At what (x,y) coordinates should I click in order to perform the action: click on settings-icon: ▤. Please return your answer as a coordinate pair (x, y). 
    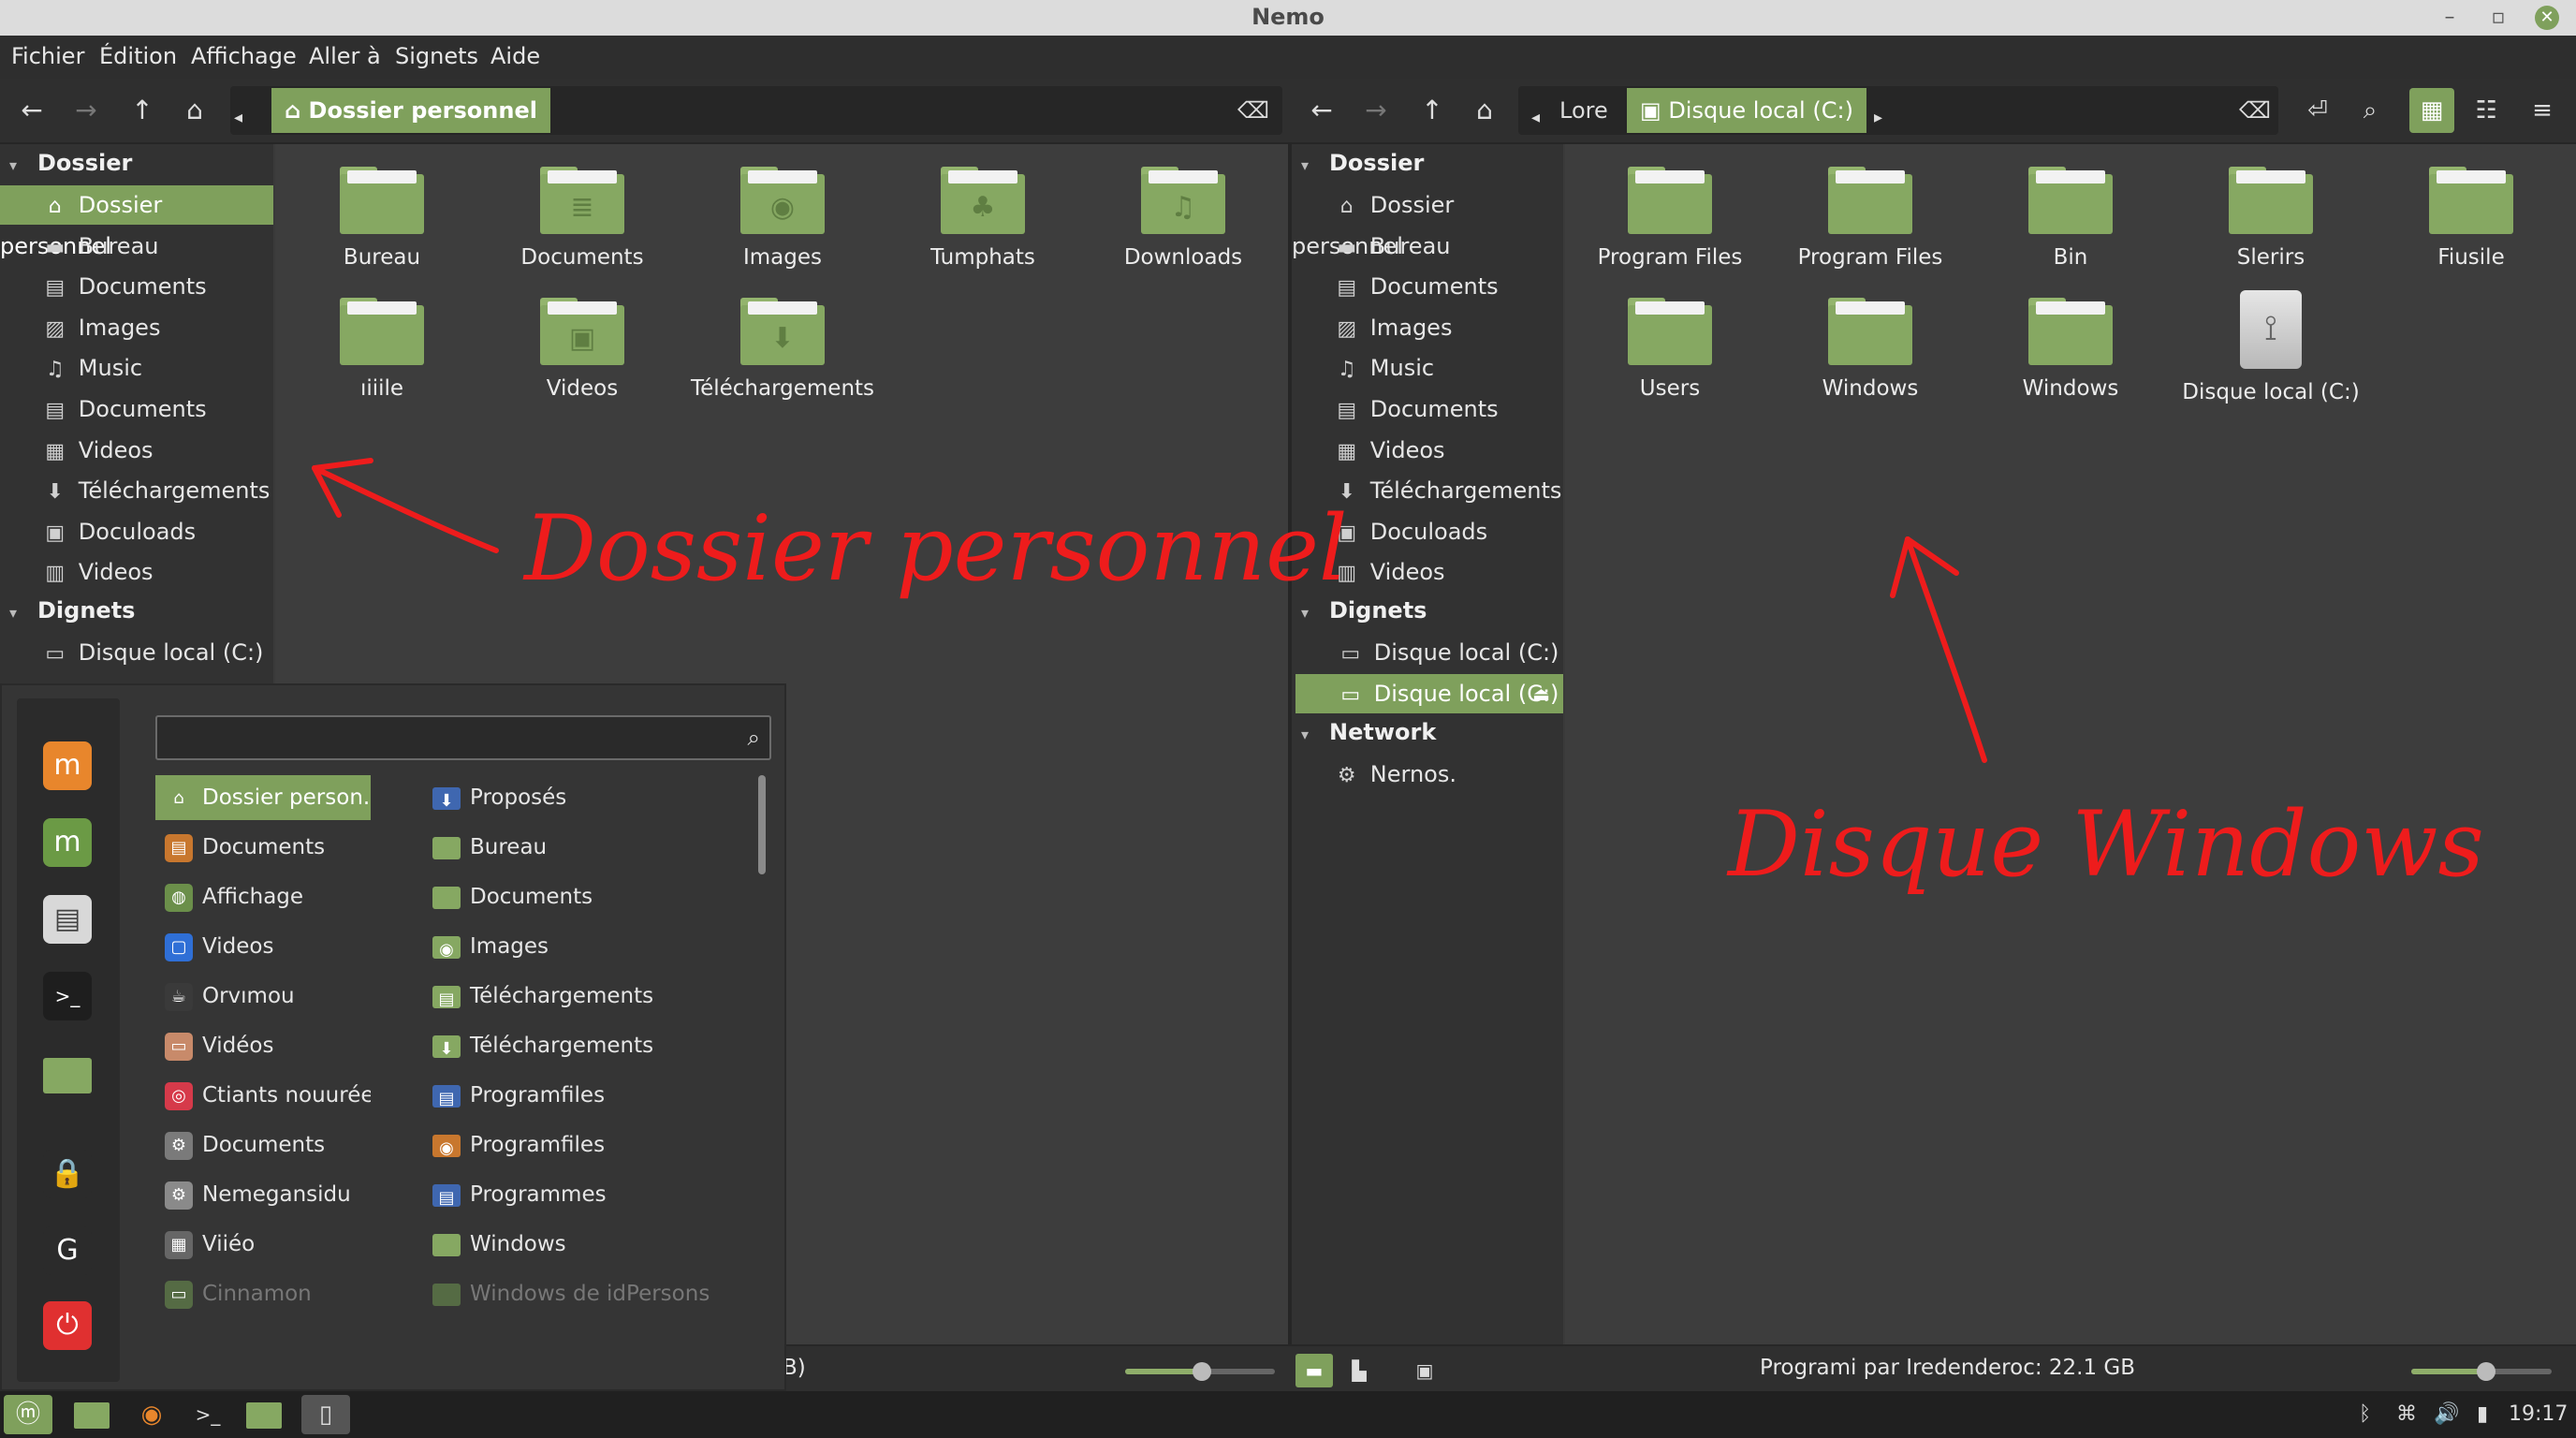
    Looking at the image, I should click on (67, 919).